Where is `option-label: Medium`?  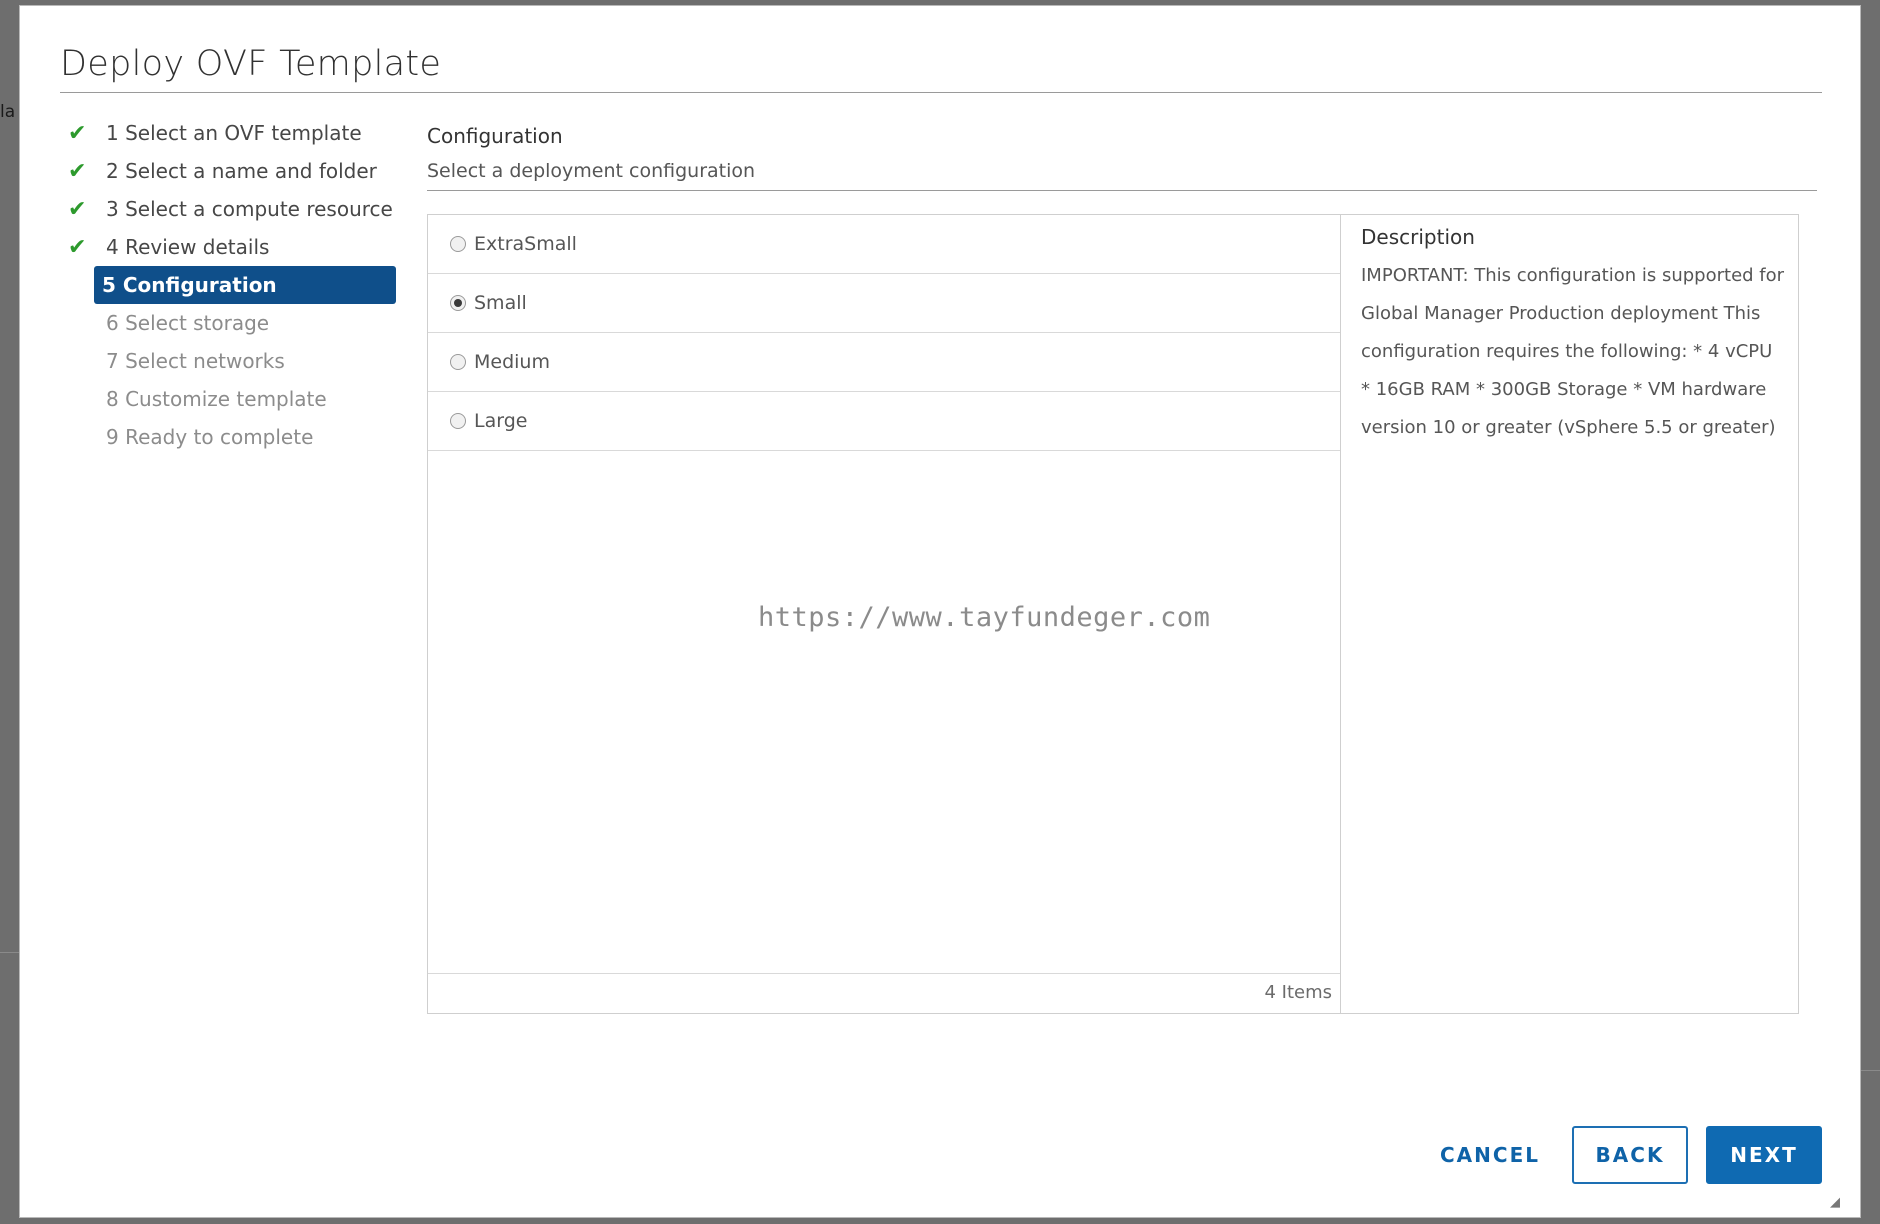
option-label: Medium is located at coordinates (512, 362).